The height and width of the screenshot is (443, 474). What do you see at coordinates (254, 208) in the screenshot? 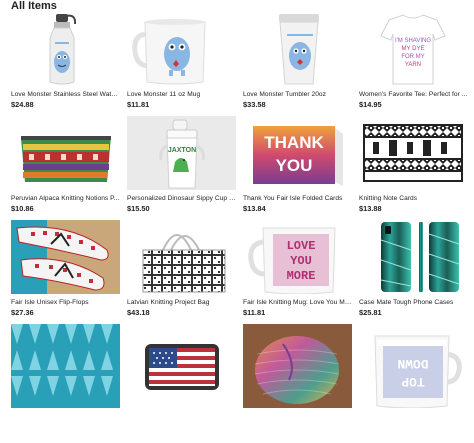
I see `product-price: $13.84` at bounding box center [254, 208].